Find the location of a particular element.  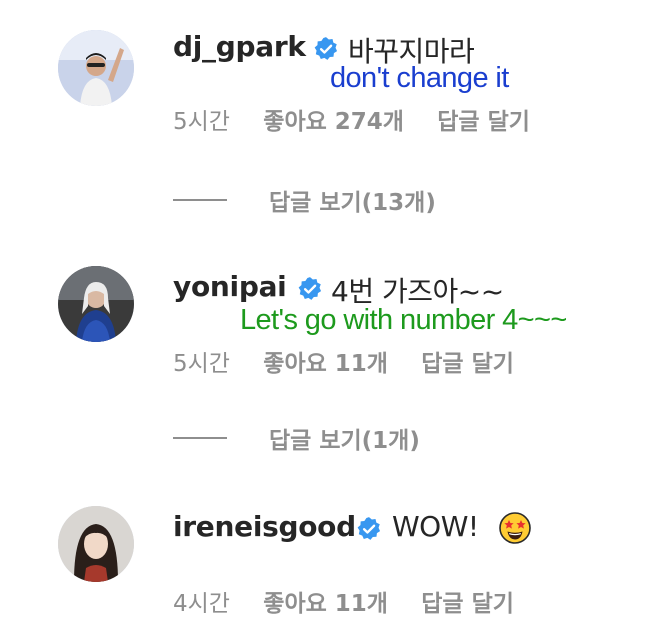

star-struck-emoji-icon is located at coordinates (515, 528).